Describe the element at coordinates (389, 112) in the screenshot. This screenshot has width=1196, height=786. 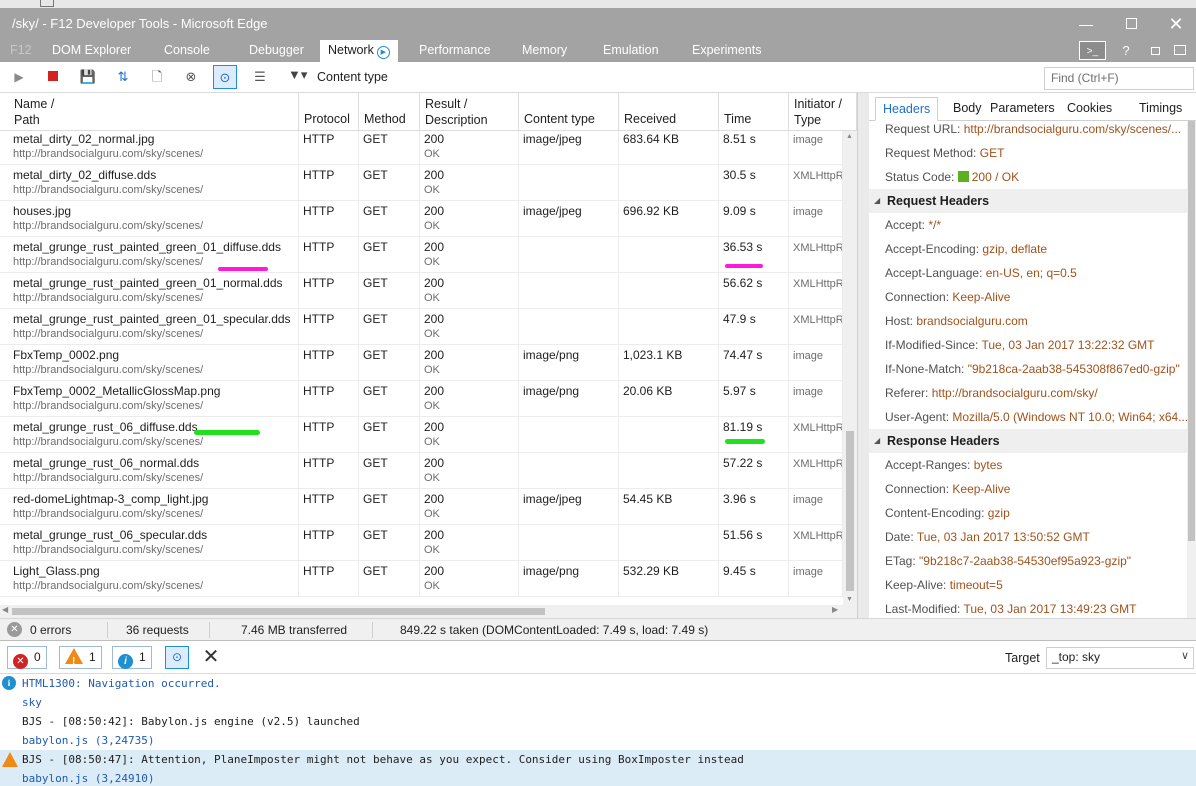
I see `column-method: Method` at that location.